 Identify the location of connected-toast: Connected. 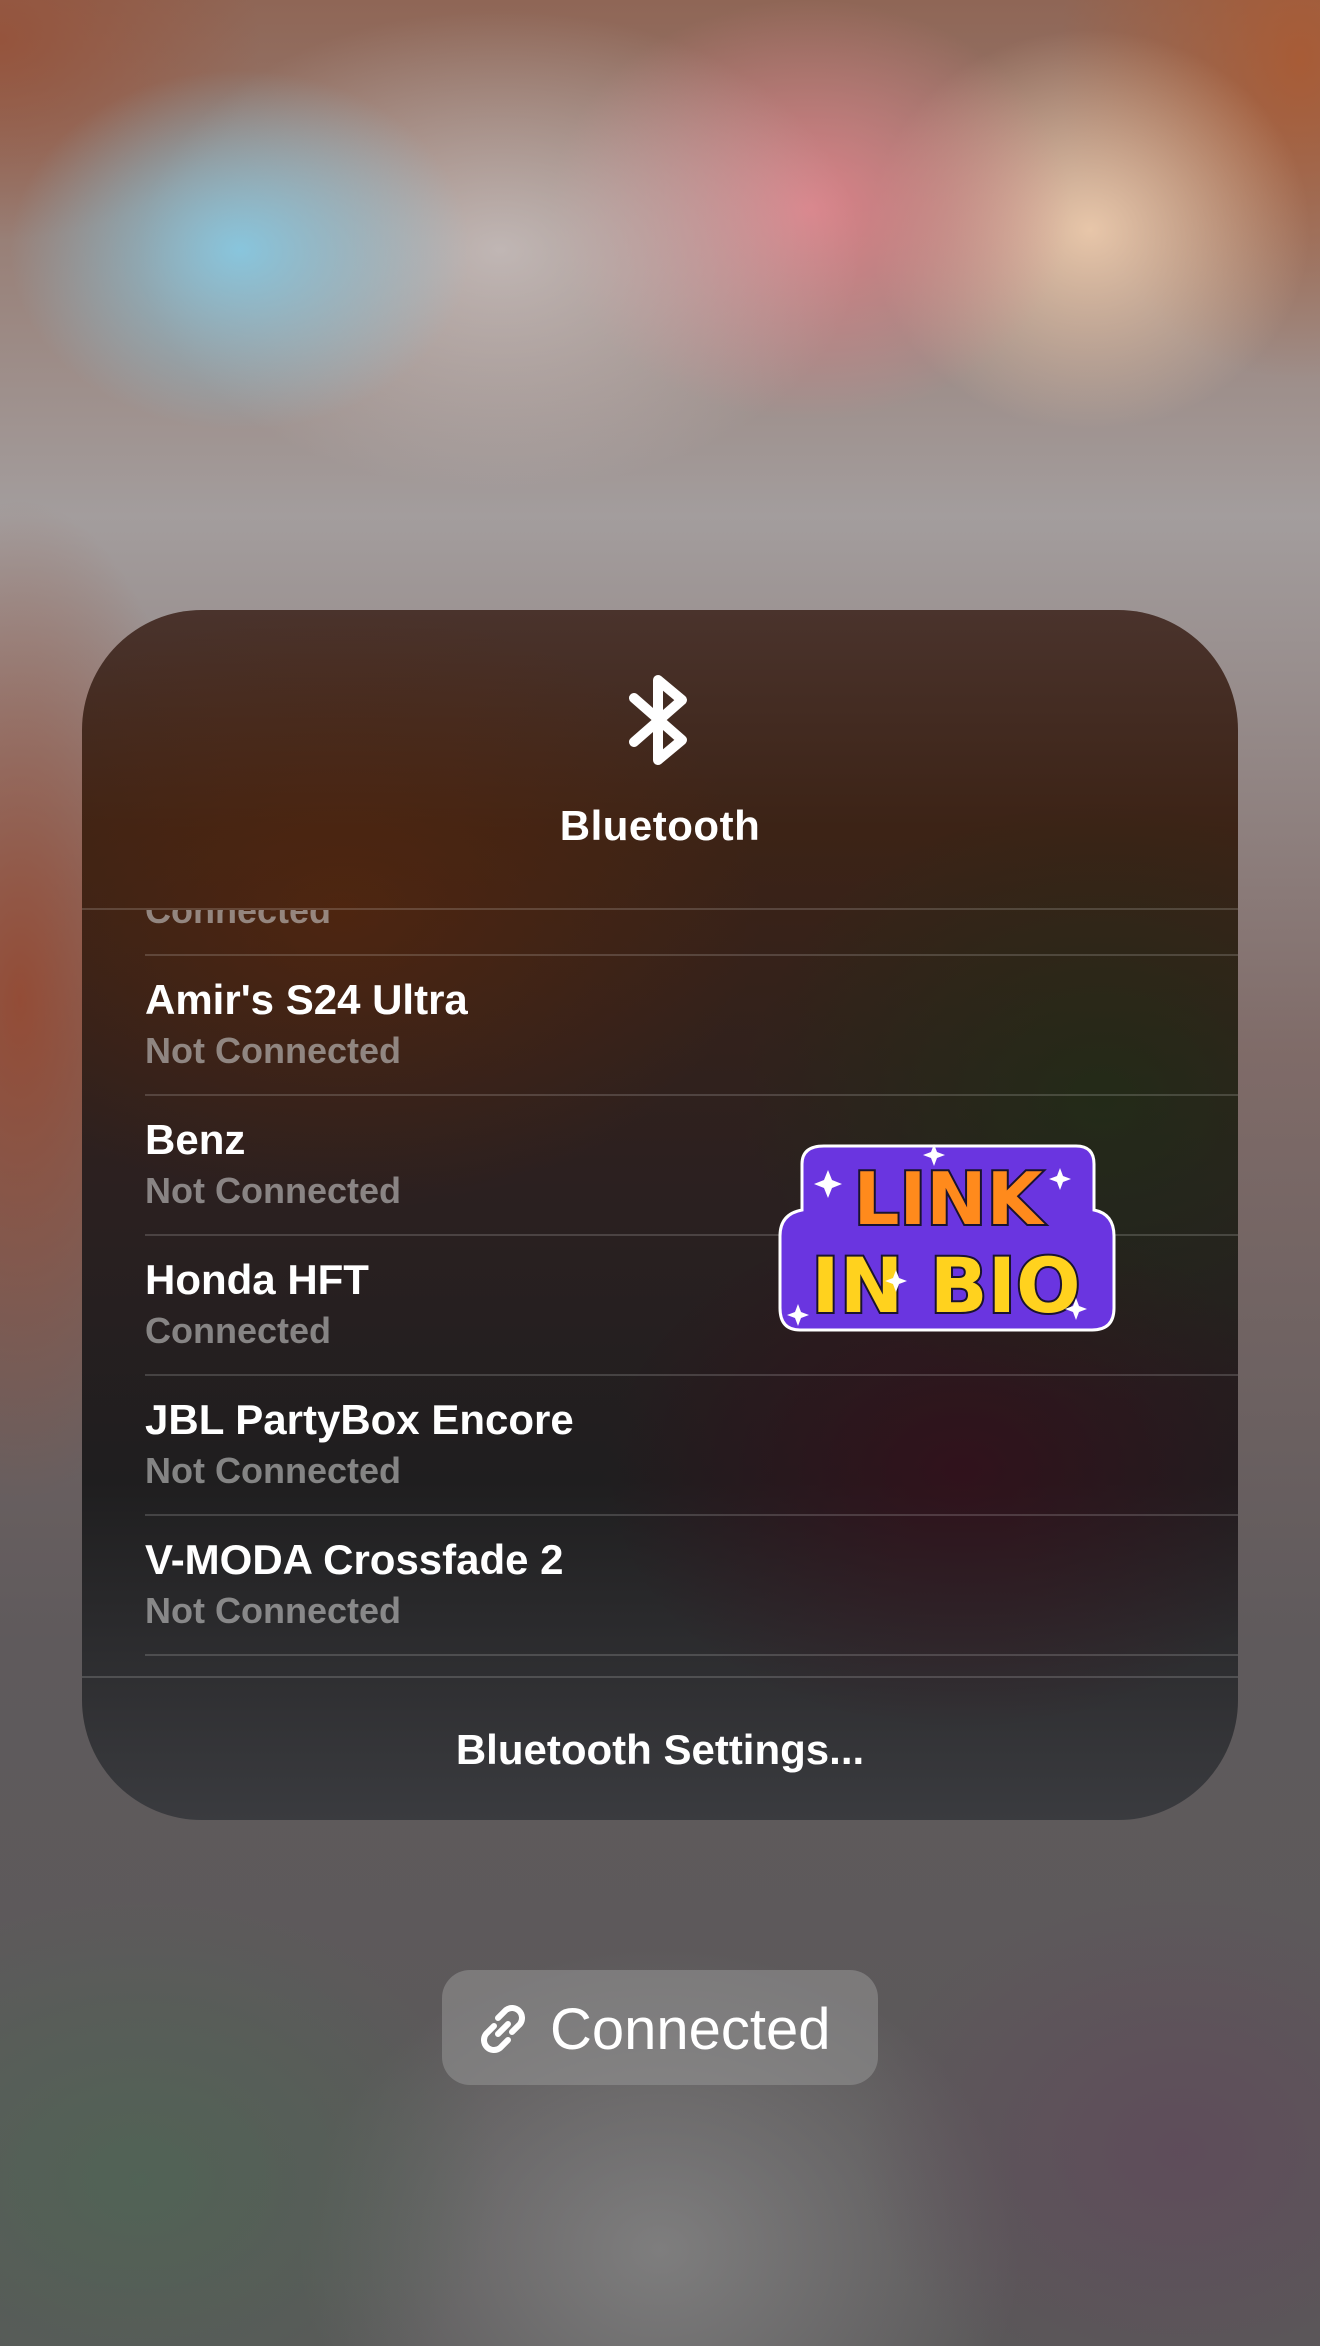
(660, 2027).